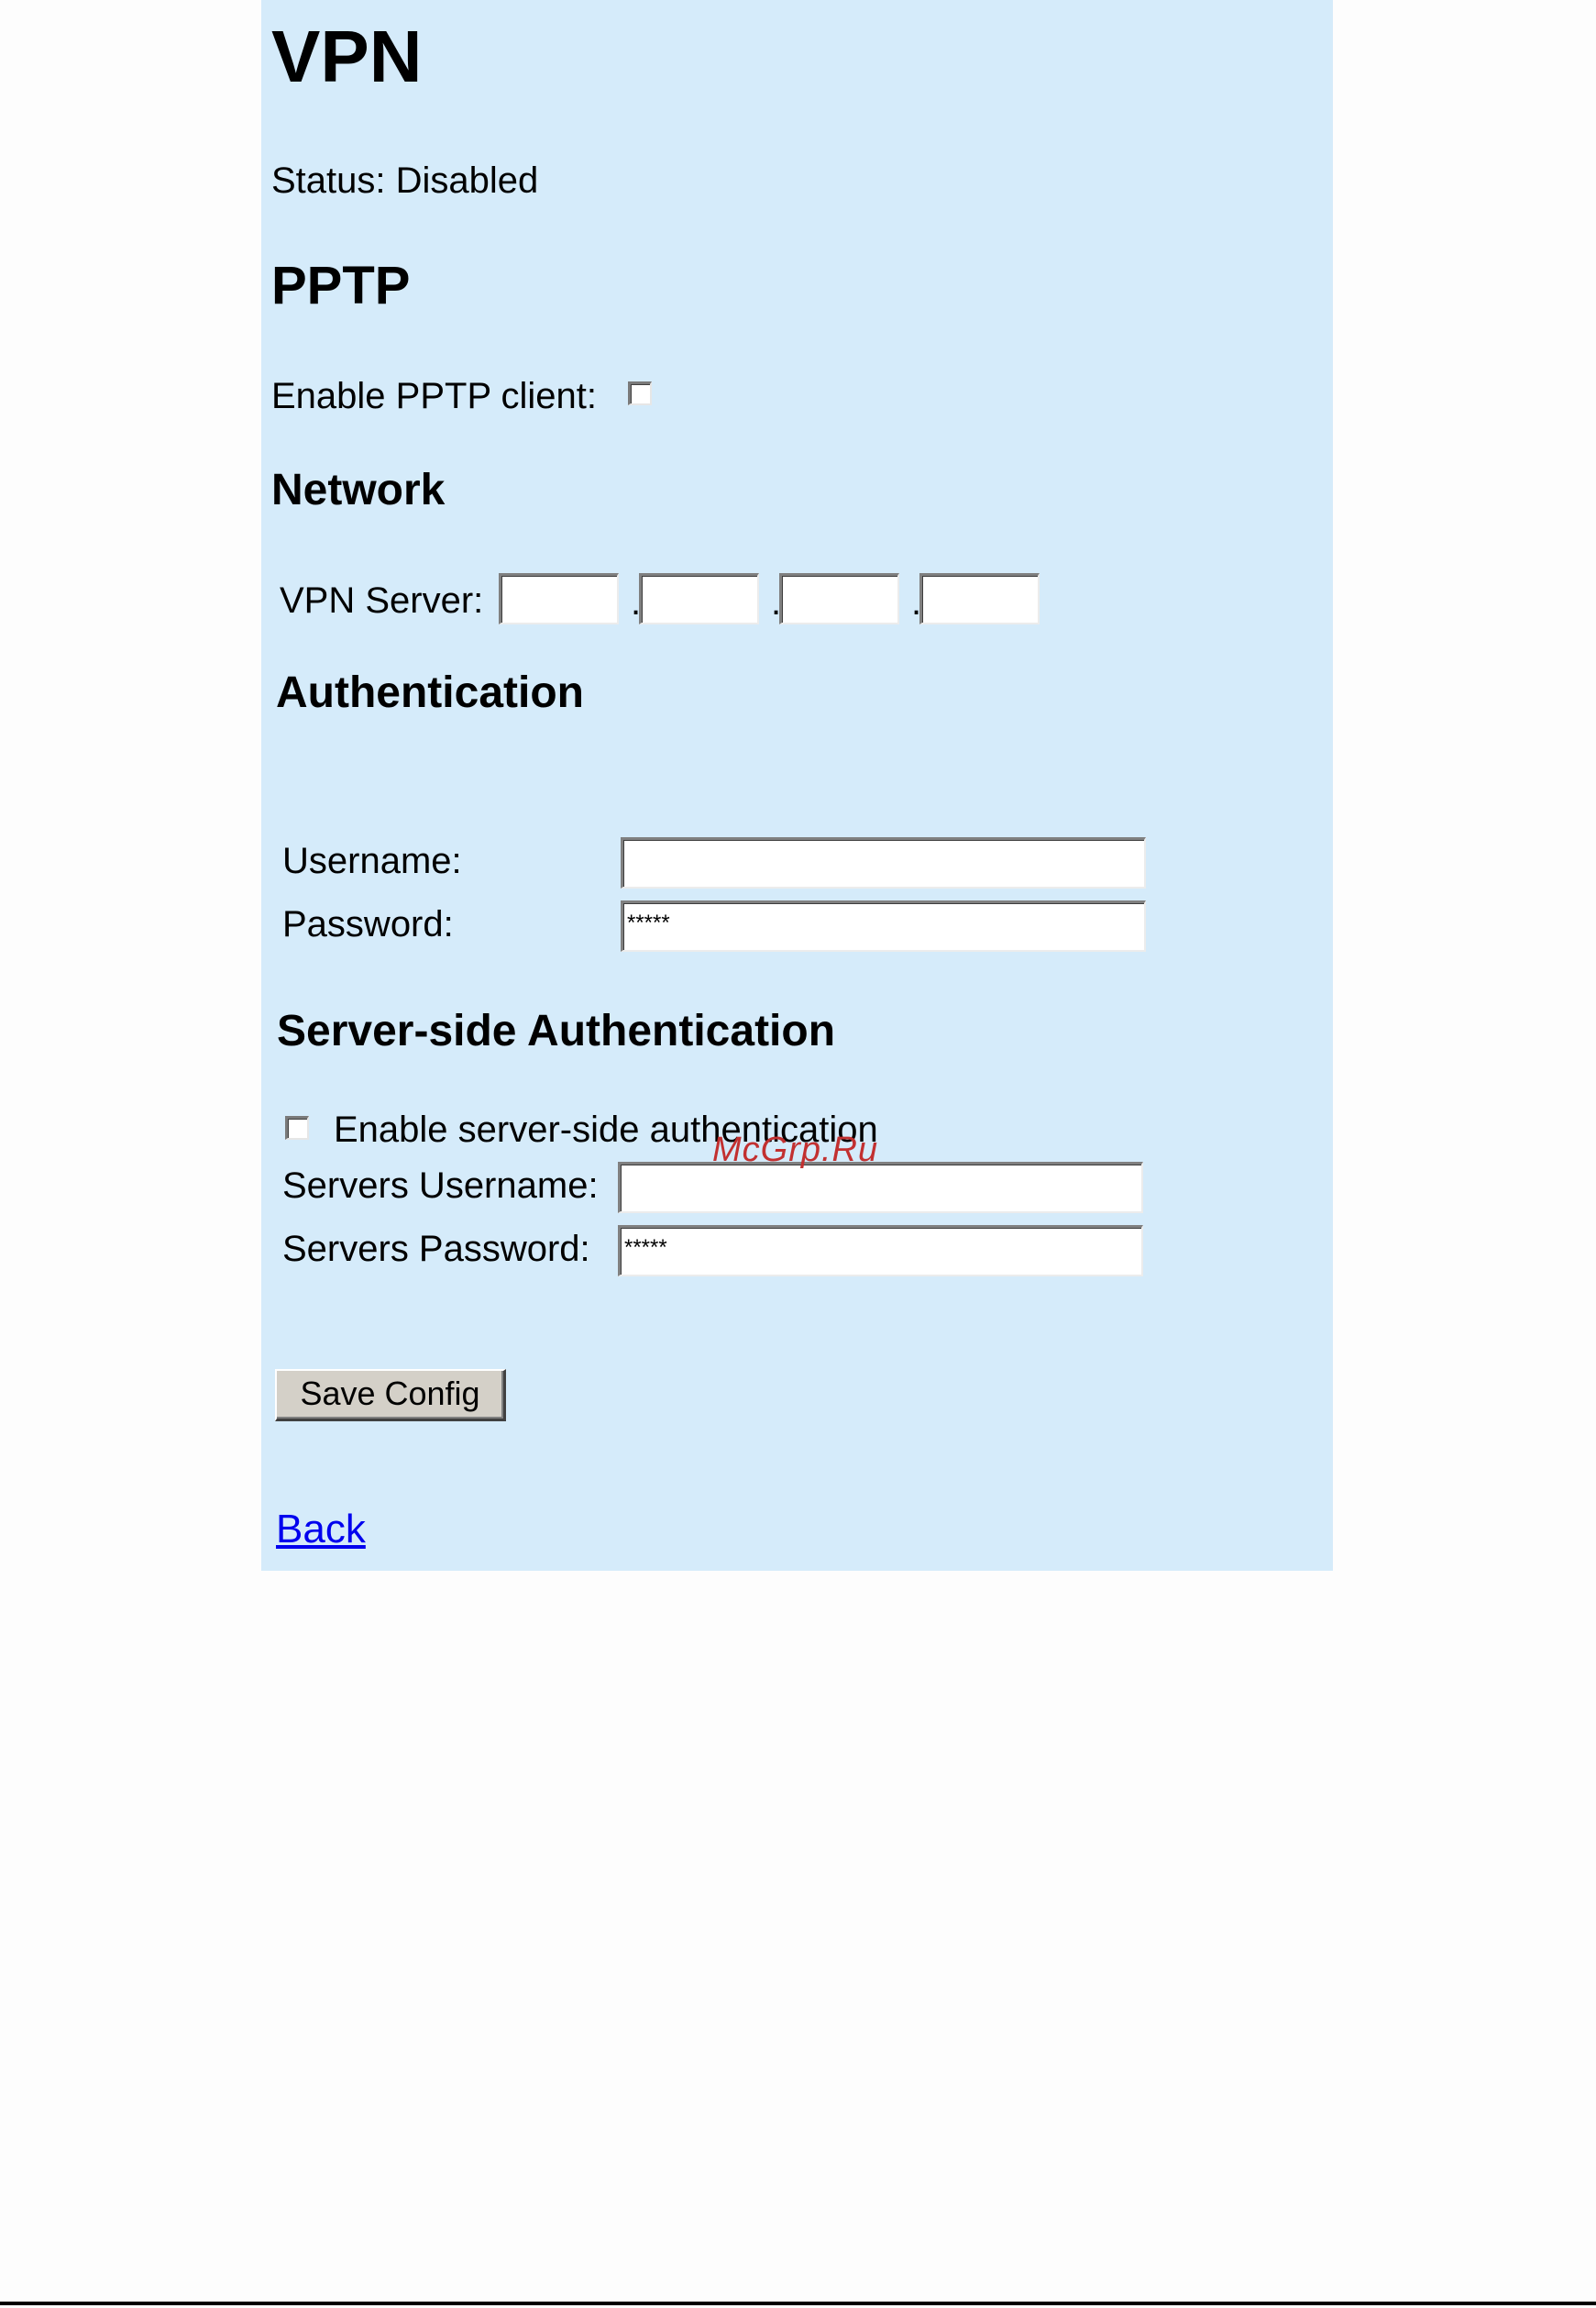  I want to click on watermark-text: McGrp.Ru, so click(795, 1150).